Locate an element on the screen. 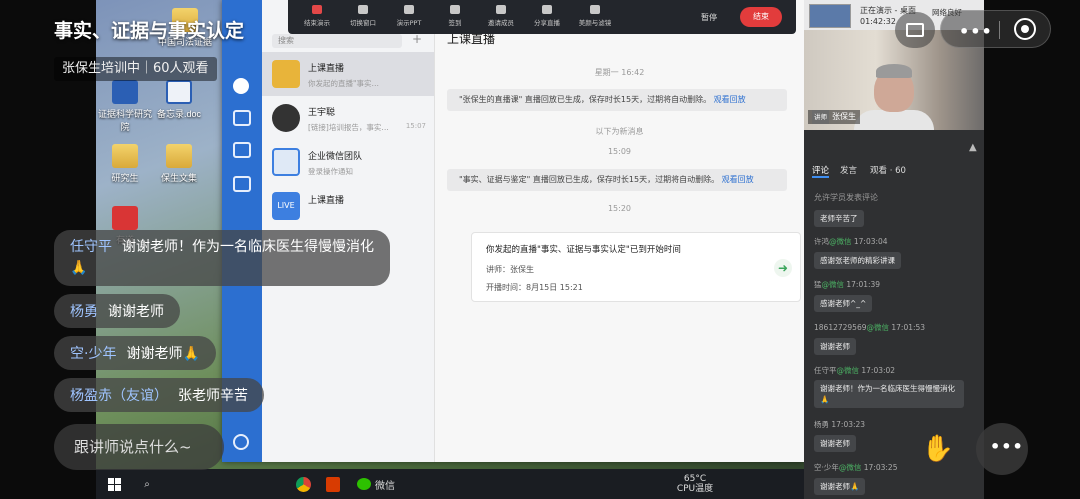  comment-header: 许鸿@微信 17:03:04 is located at coordinates (851, 241).